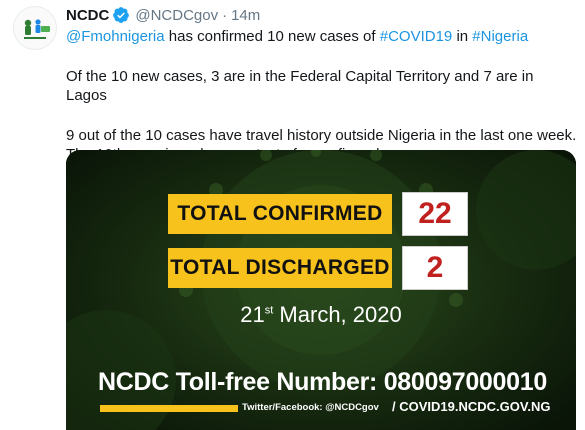  Describe the element at coordinates (115, 36) in the screenshot. I see `mention-link: @Fmohnigeria` at that location.